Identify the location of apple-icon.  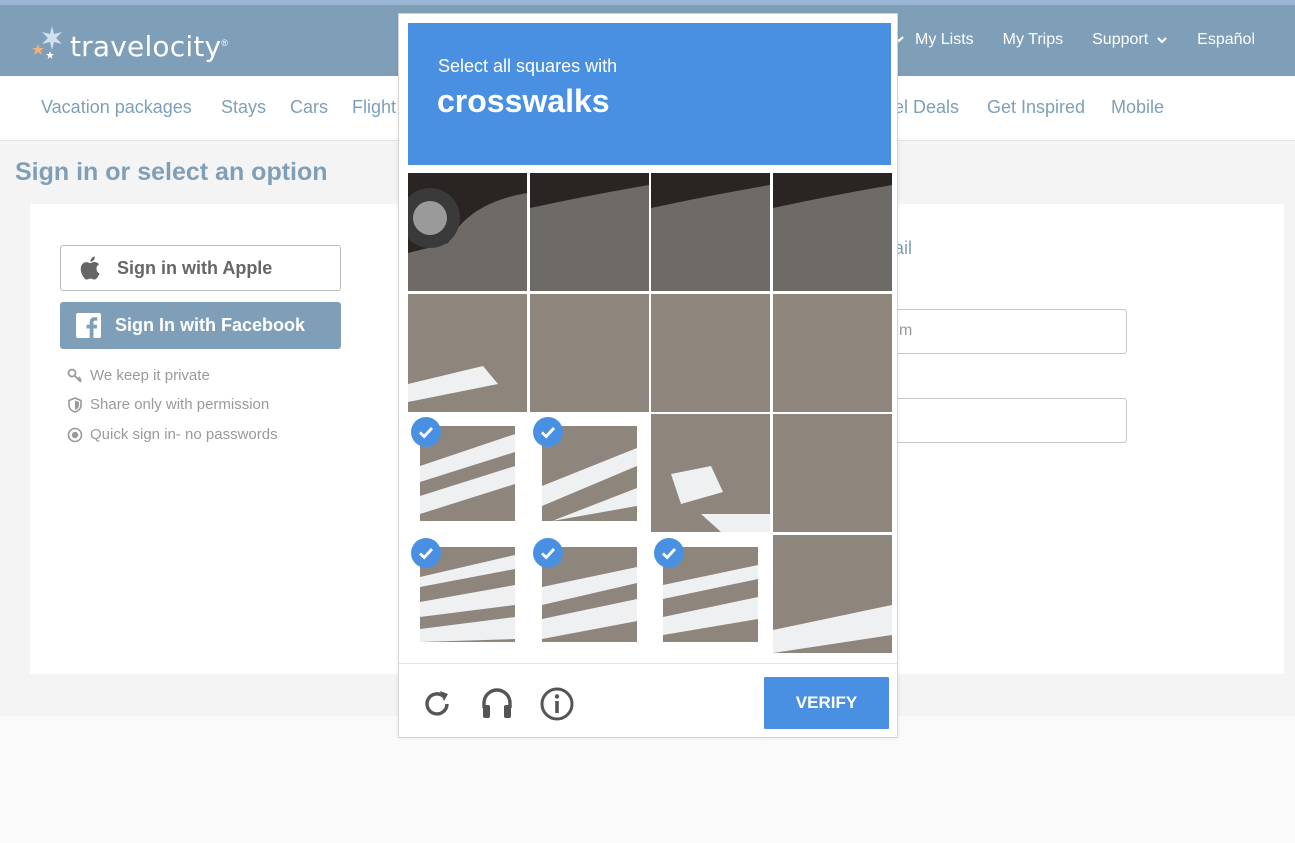
(90, 268).